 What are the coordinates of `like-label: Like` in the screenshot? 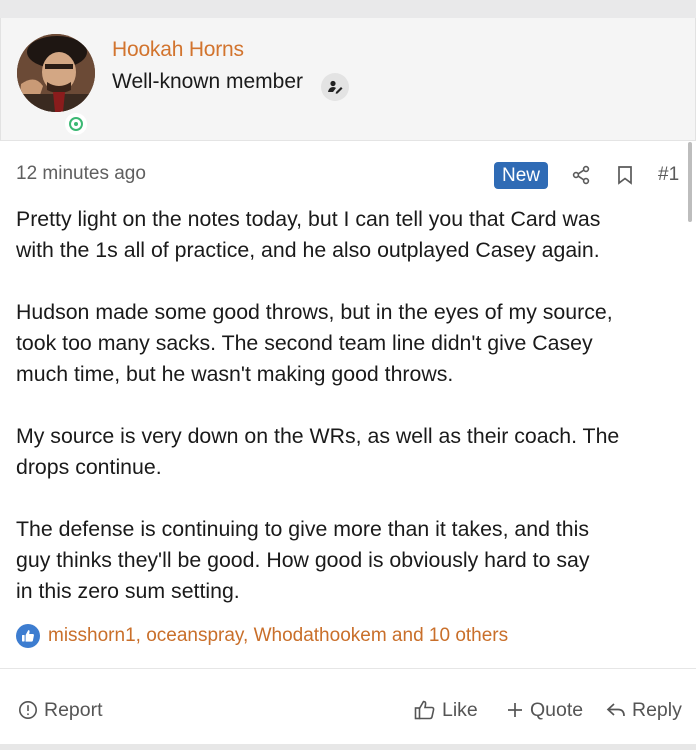 It's located at (460, 709).